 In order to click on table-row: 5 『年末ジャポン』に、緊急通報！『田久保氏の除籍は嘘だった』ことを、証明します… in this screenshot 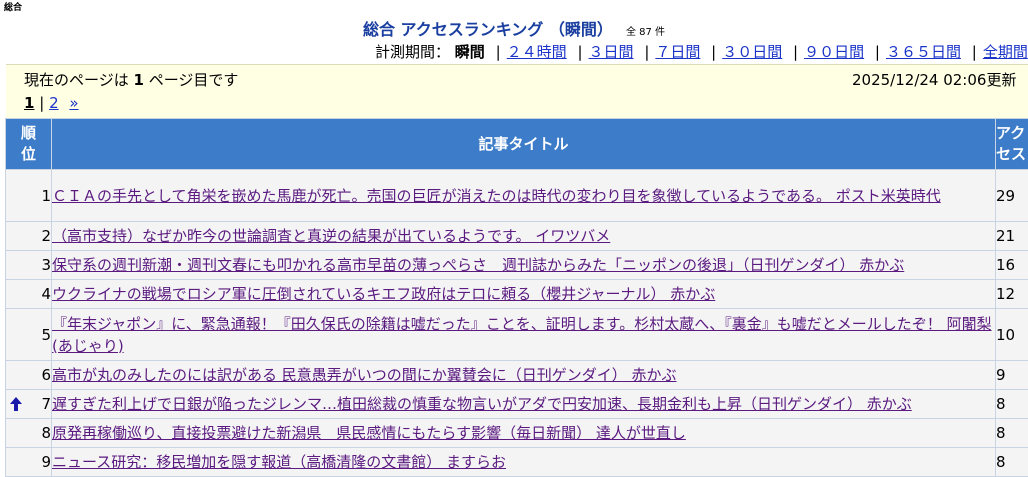, I will do `click(517, 335)`.